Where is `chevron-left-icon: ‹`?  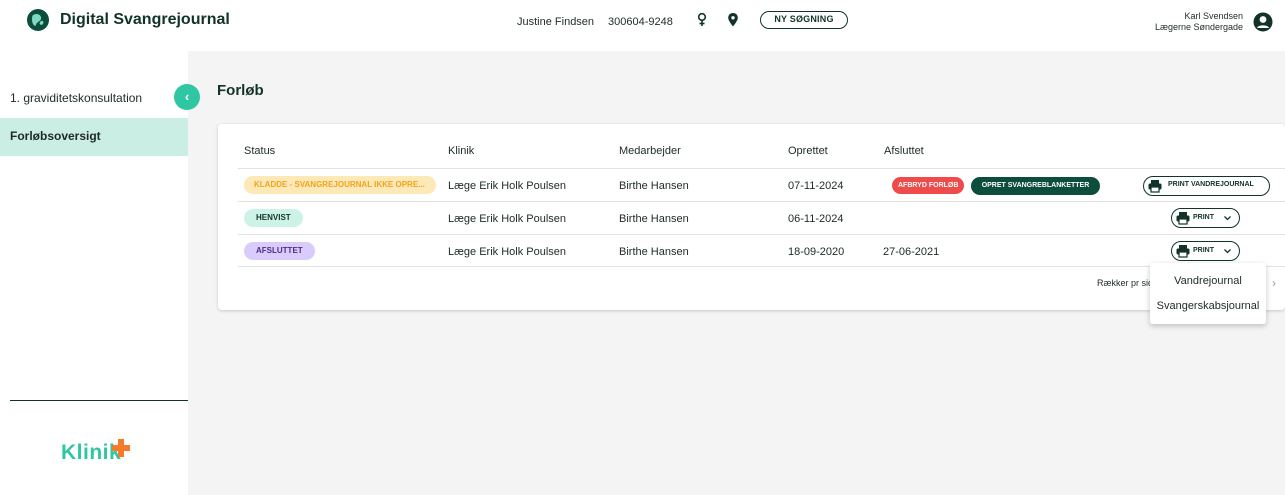
chevron-left-icon: ‹ is located at coordinates (187, 96).